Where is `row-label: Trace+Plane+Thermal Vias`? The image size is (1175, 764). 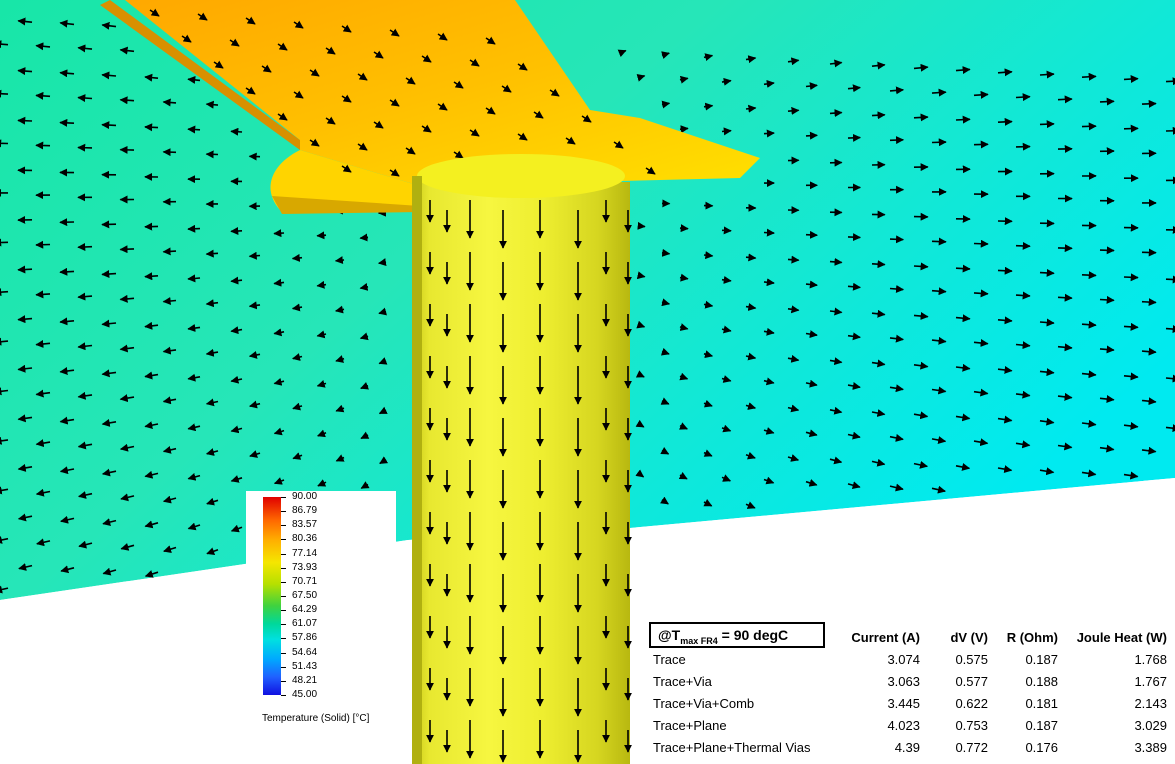
row-label: Trace+Plane+Thermal Vias is located at coordinates (732, 747).